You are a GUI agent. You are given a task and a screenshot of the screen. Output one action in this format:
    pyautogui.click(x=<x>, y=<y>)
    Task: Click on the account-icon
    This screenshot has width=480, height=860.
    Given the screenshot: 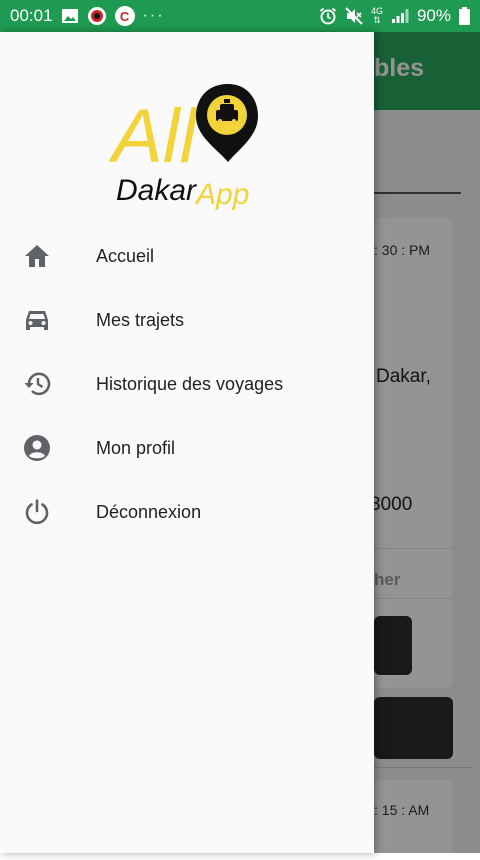 What is the action you would take?
    pyautogui.click(x=37, y=448)
    